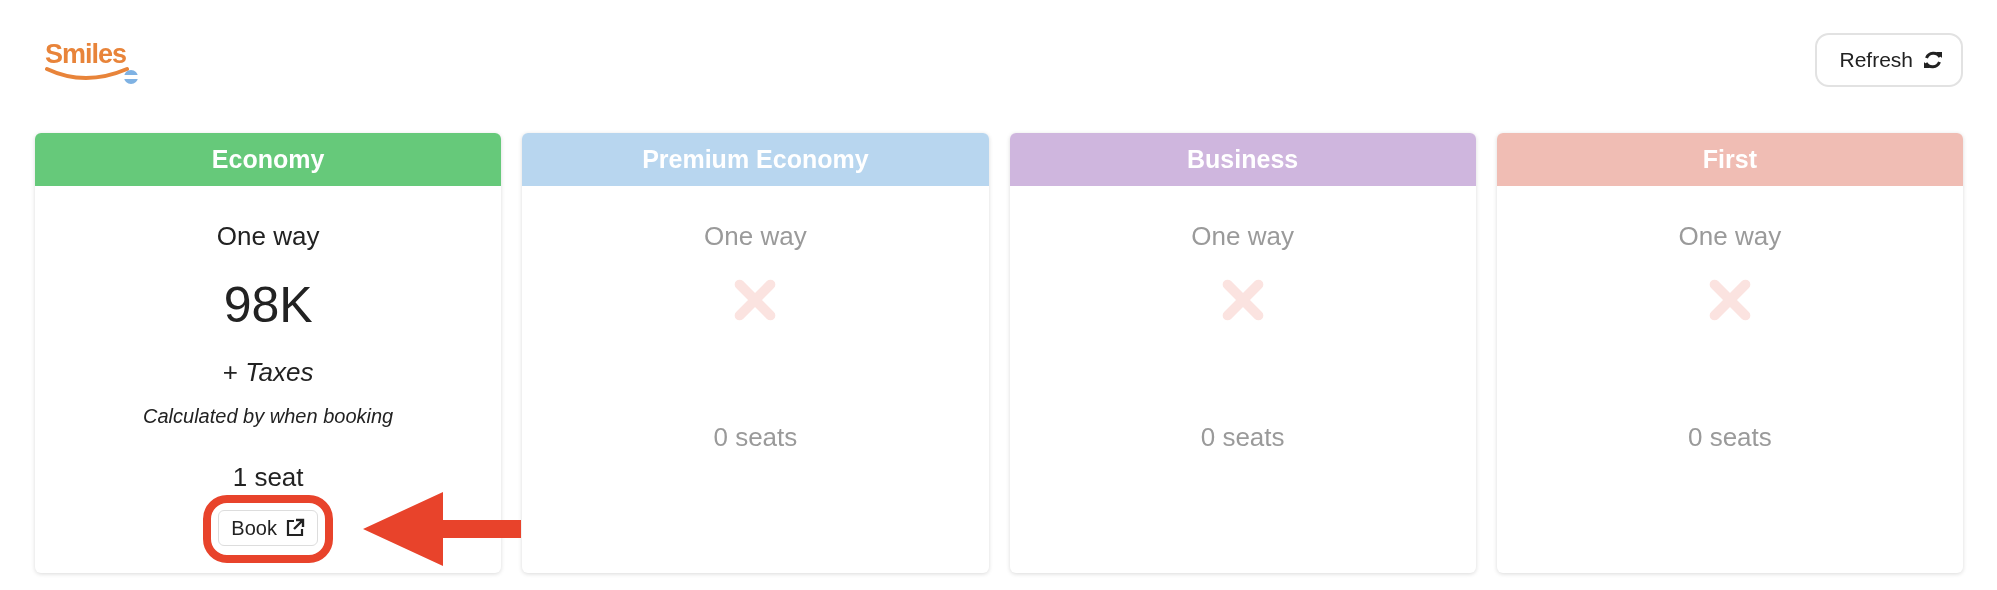 Image resolution: width=1997 pixels, height=590 pixels. Describe the element at coordinates (268, 528) in the screenshot. I see `book-button: Book` at that location.